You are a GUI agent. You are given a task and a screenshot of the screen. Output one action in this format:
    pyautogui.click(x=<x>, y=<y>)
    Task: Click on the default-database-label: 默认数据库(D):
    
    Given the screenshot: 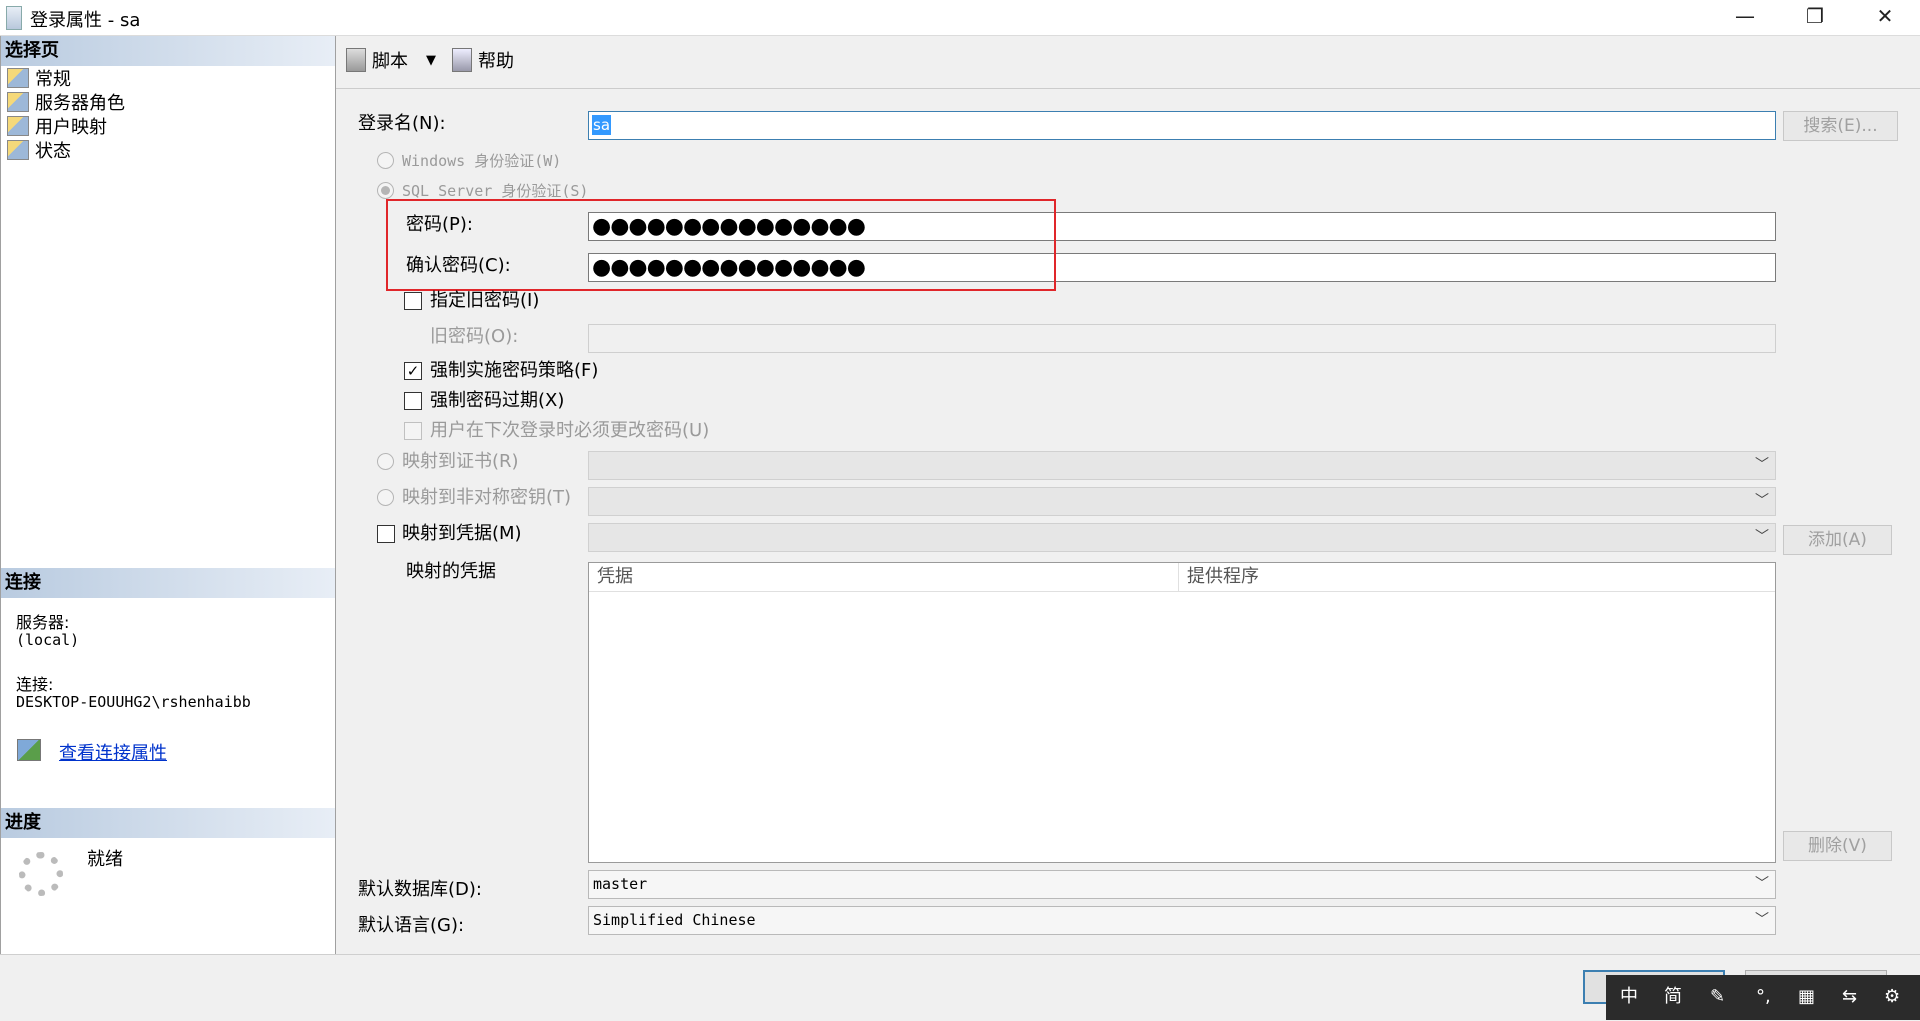 What is the action you would take?
    pyautogui.click(x=420, y=889)
    